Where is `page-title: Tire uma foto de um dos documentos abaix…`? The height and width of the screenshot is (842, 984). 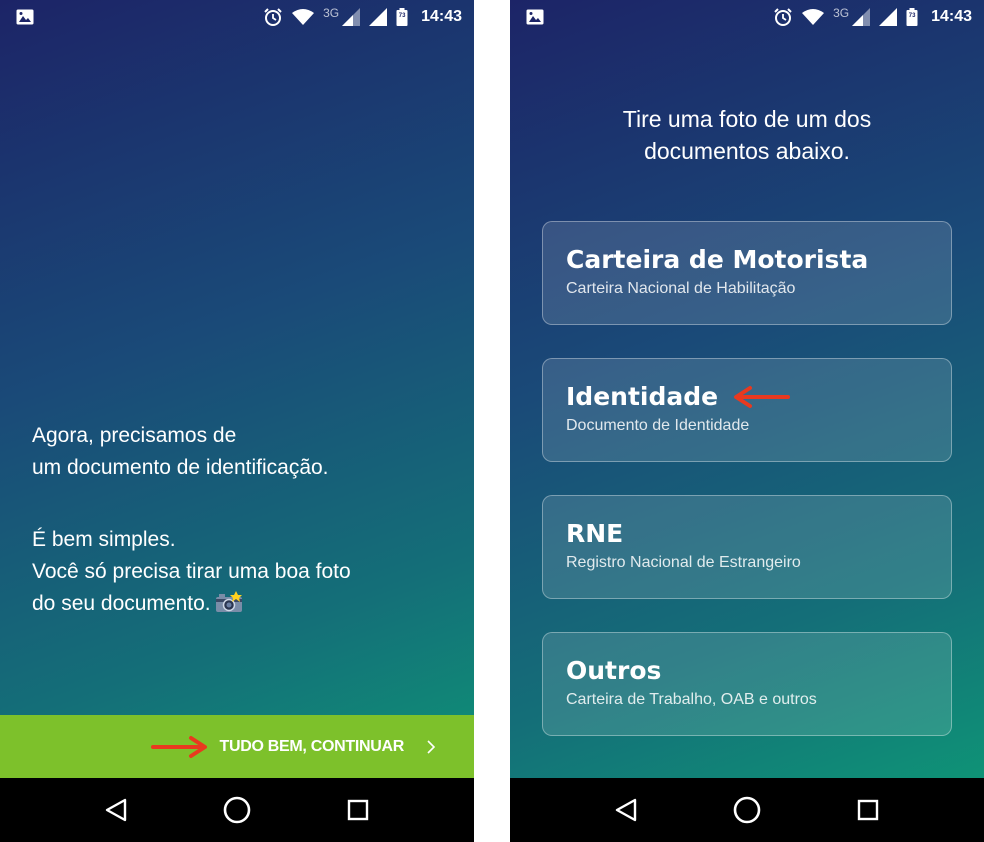 page-title: Tire uma foto de um dos documentos abaix… is located at coordinates (747, 135).